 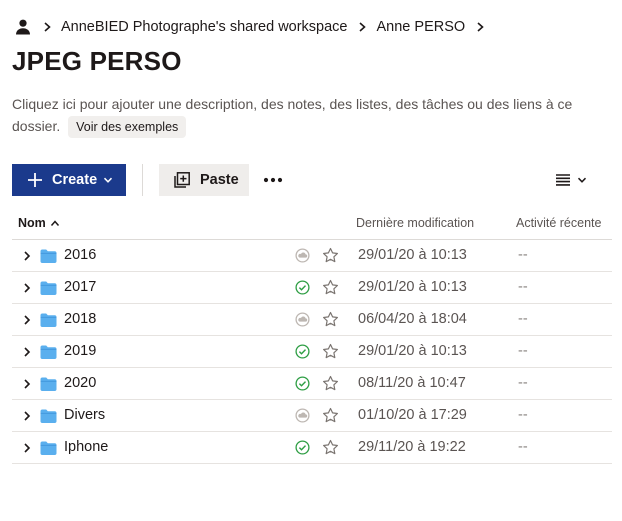 What do you see at coordinates (573, 180) in the screenshot?
I see `view-options-button` at bounding box center [573, 180].